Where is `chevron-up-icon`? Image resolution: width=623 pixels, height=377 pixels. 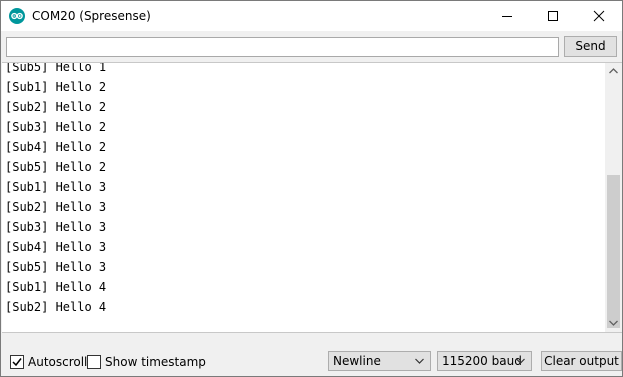
chevron-up-icon is located at coordinates (613, 71).